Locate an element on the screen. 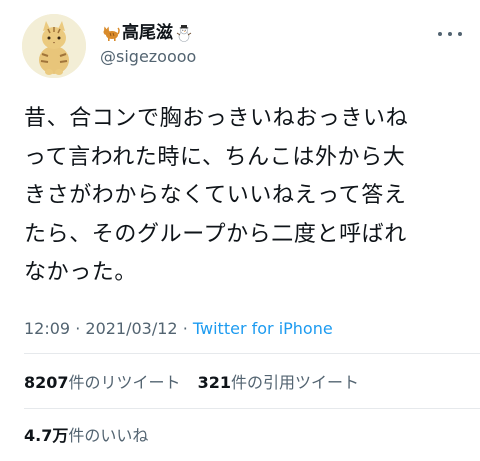 This screenshot has width=480, height=461. likes-stat: 4.7万件のいいね is located at coordinates (86, 436).